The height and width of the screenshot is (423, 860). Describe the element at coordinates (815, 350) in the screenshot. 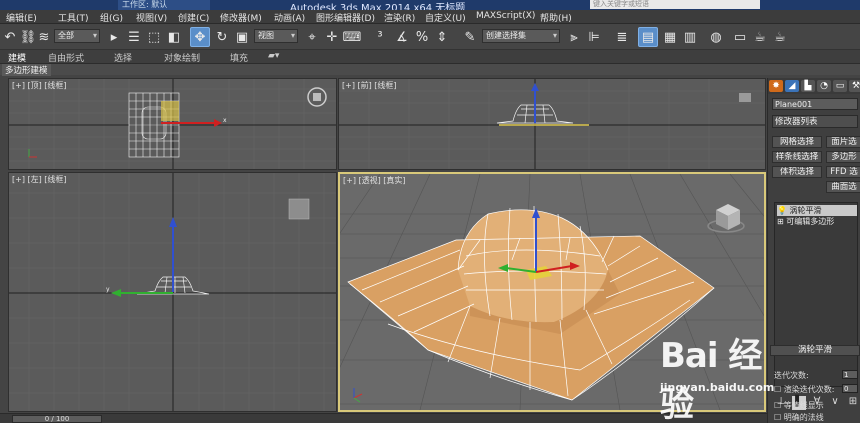

I see `rollout-title: 涡轮平滑` at that location.